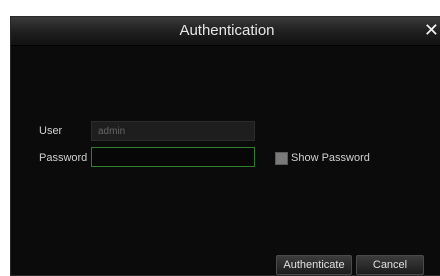 This screenshot has width=440, height=276. Describe the element at coordinates (173, 157) in the screenshot. I see `password-field` at that location.